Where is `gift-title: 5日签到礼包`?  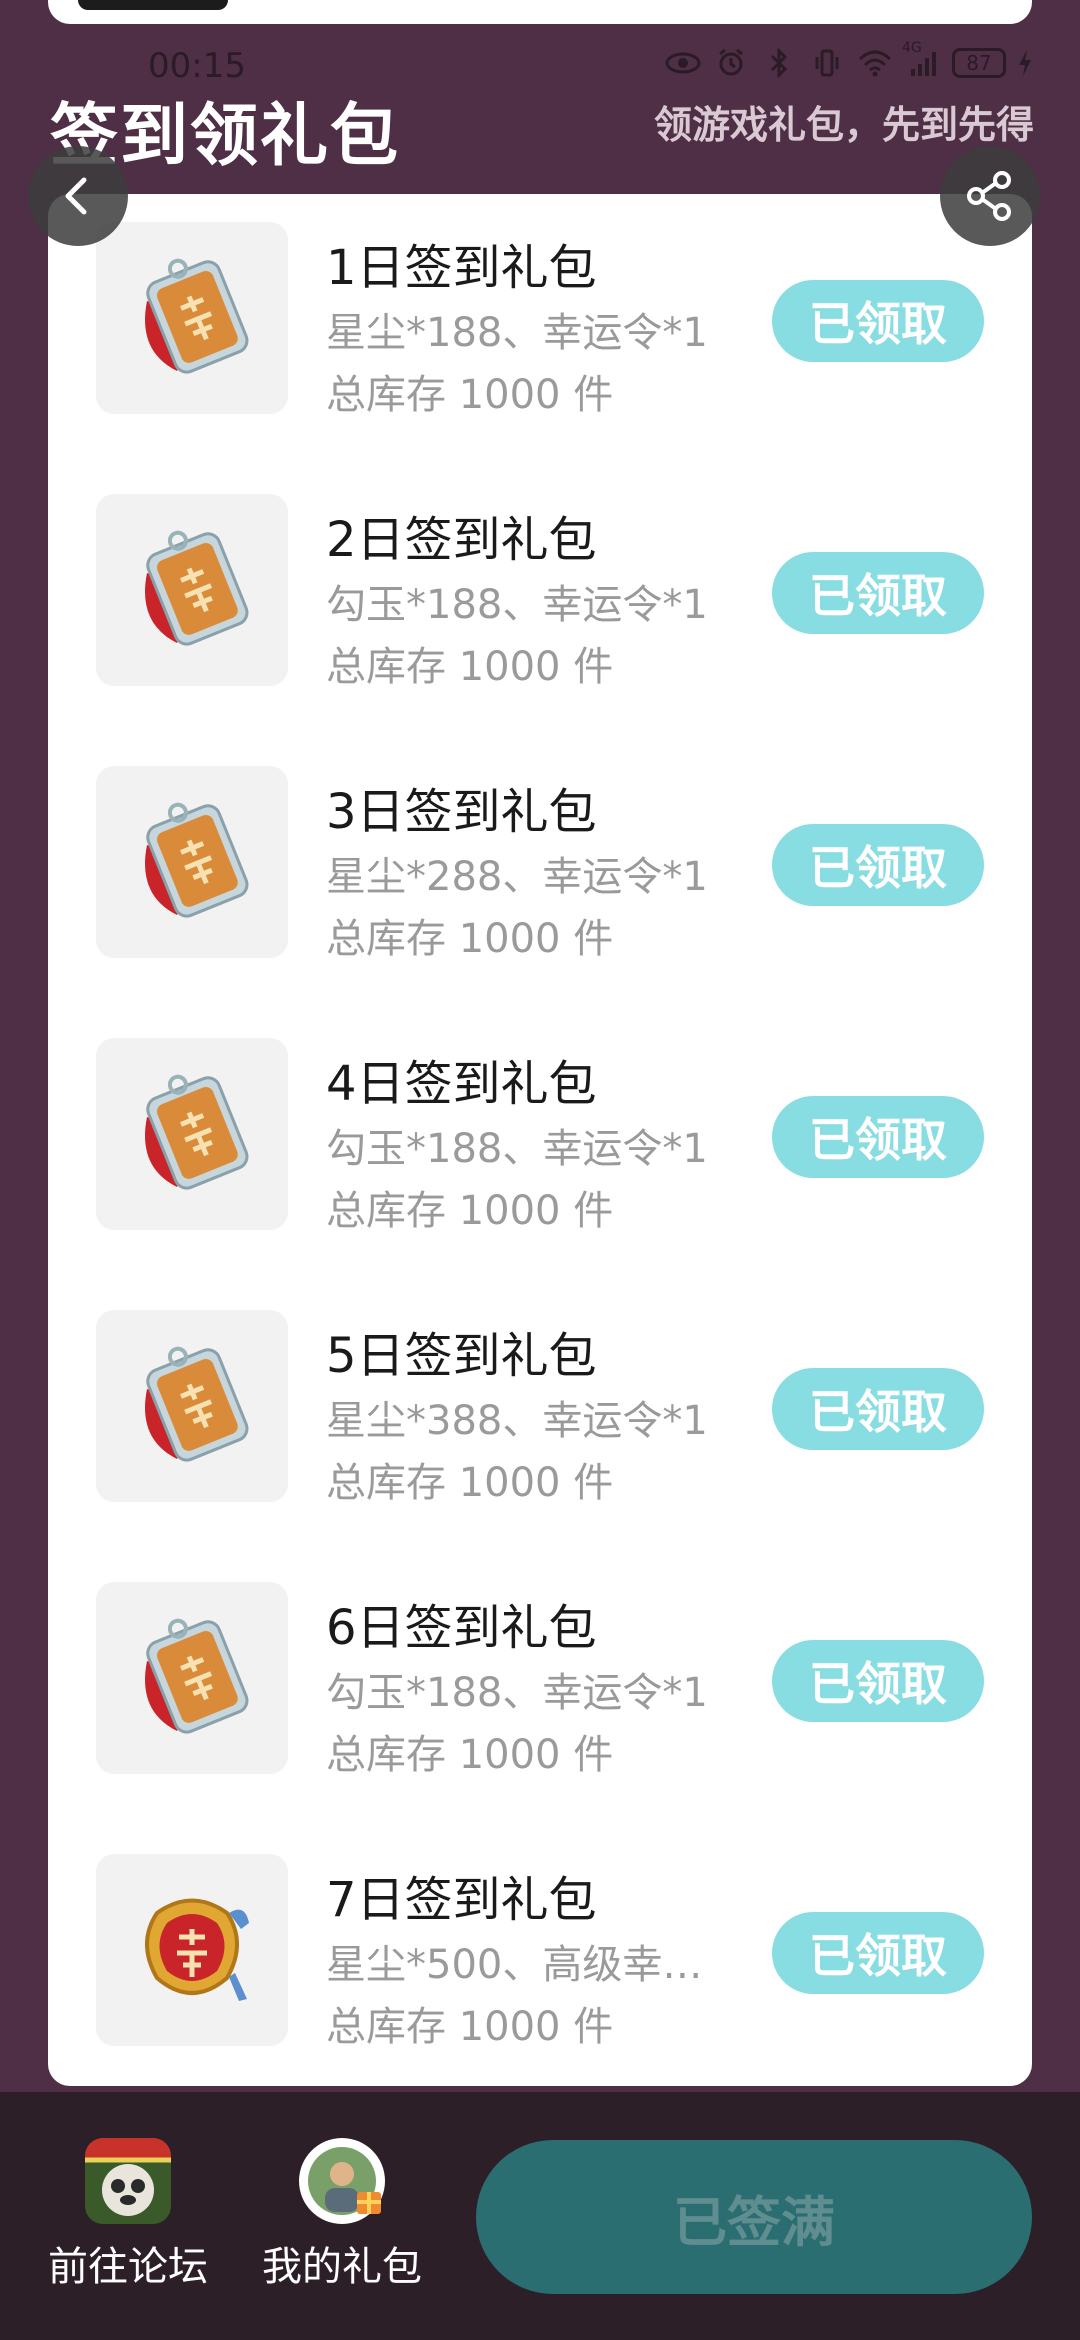
gift-title: 5日签到礼包 is located at coordinates (461, 1356).